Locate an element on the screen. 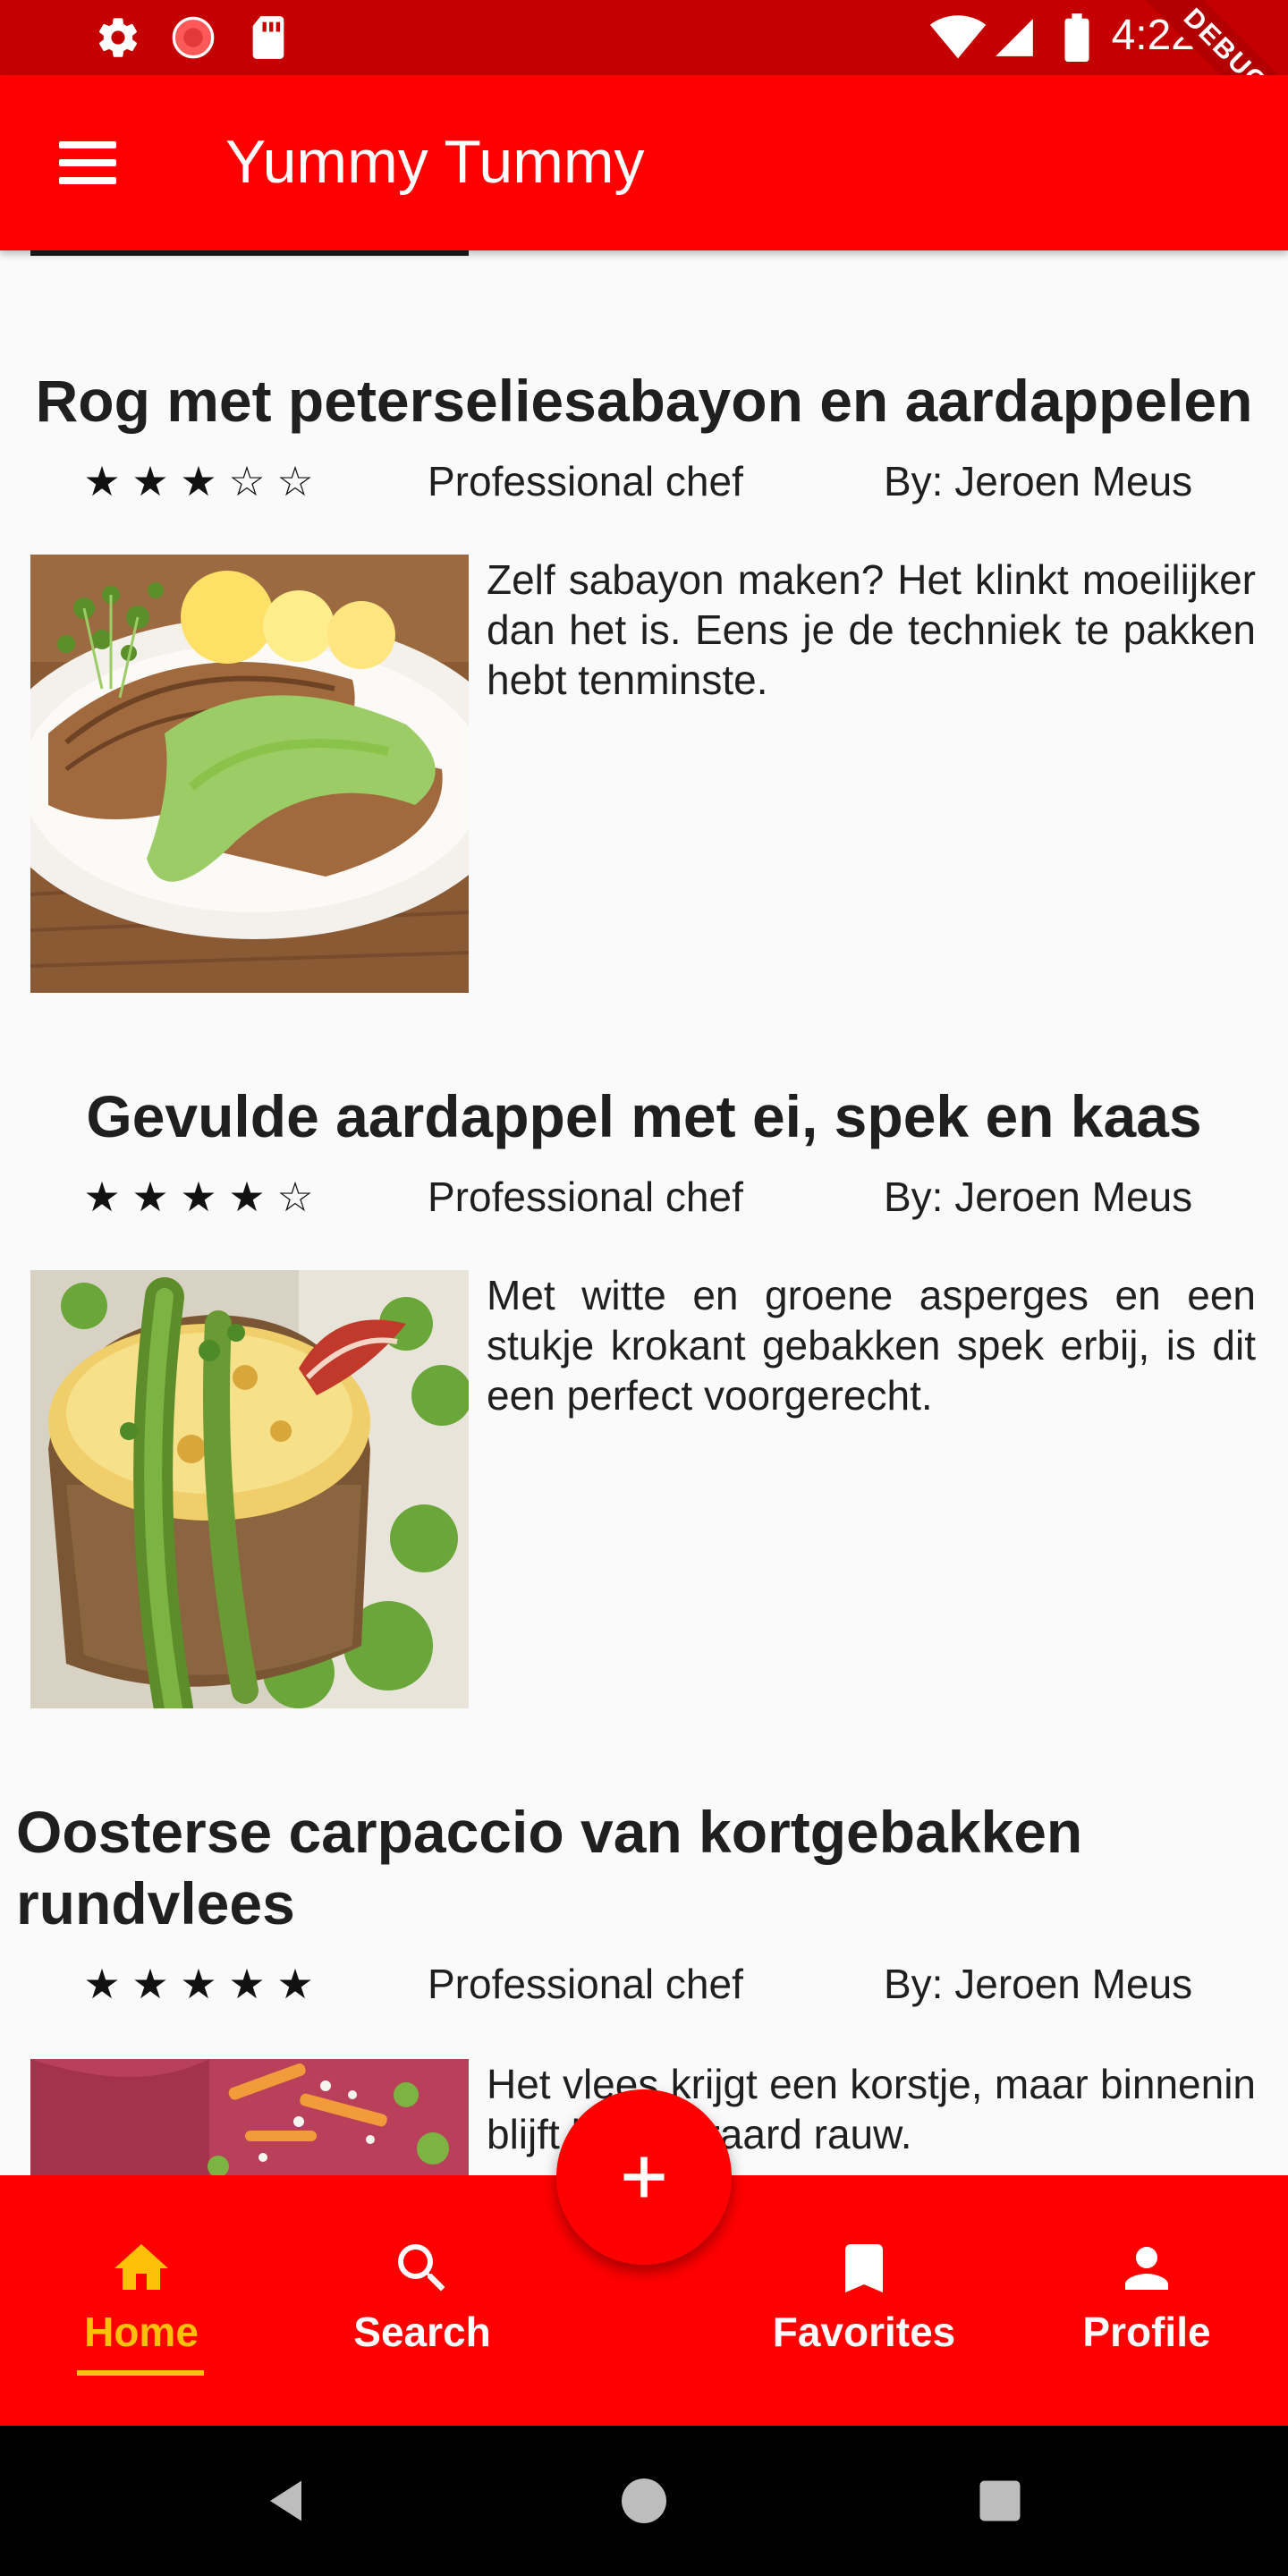  hamburger-menu-icon is located at coordinates (87, 162).